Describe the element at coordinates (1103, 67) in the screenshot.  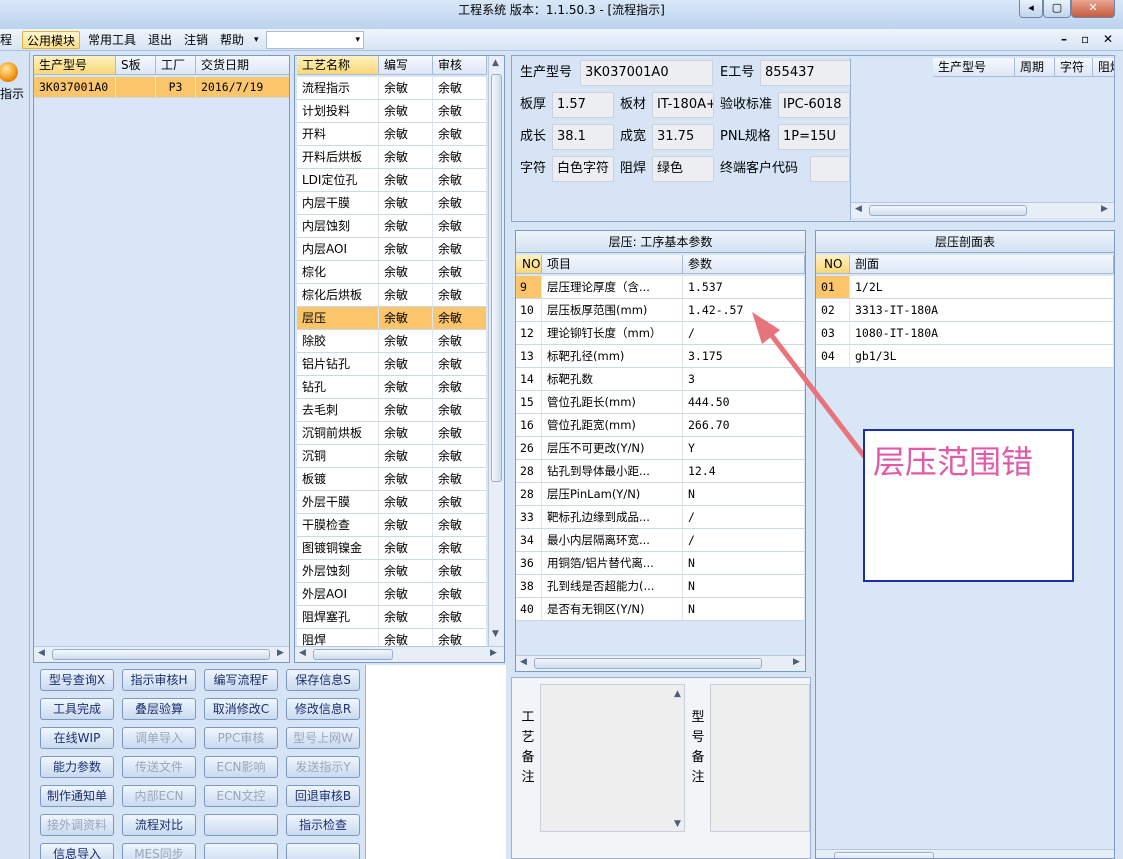
I see `column-header-mask: 阻焊` at that location.